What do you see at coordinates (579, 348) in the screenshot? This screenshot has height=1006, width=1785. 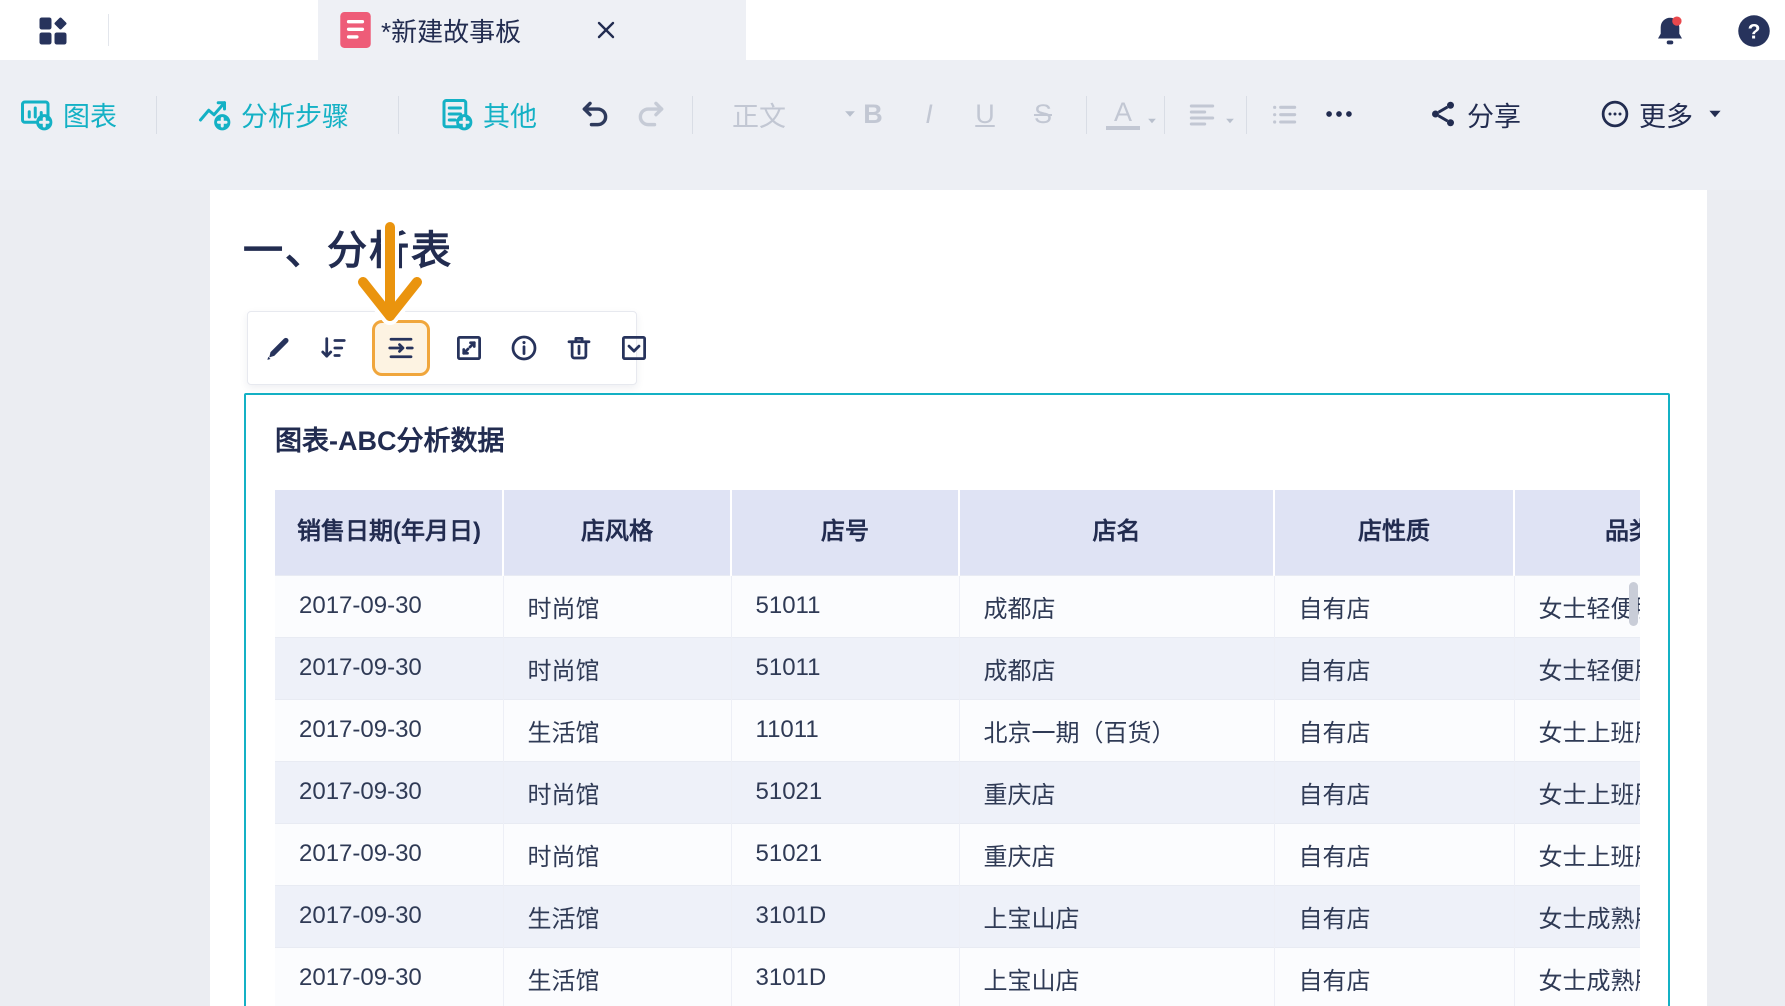 I see `delete-icon` at bounding box center [579, 348].